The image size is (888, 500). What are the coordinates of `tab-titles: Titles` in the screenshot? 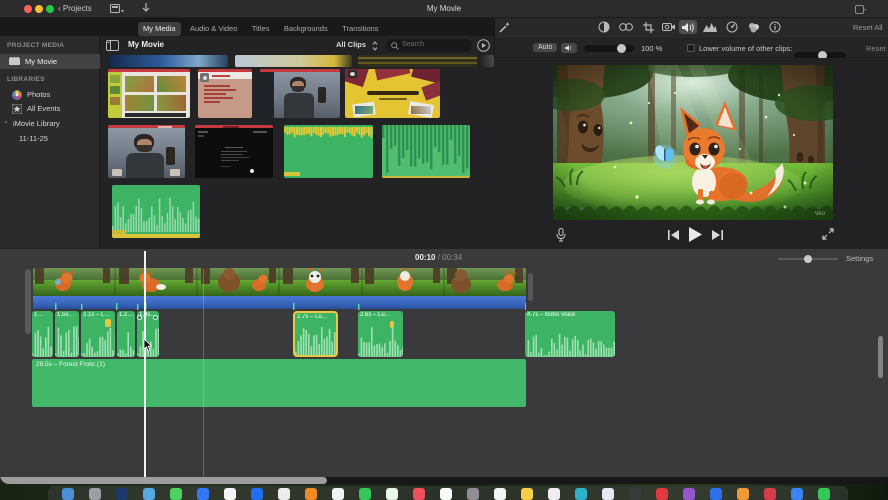 It's located at (261, 29).